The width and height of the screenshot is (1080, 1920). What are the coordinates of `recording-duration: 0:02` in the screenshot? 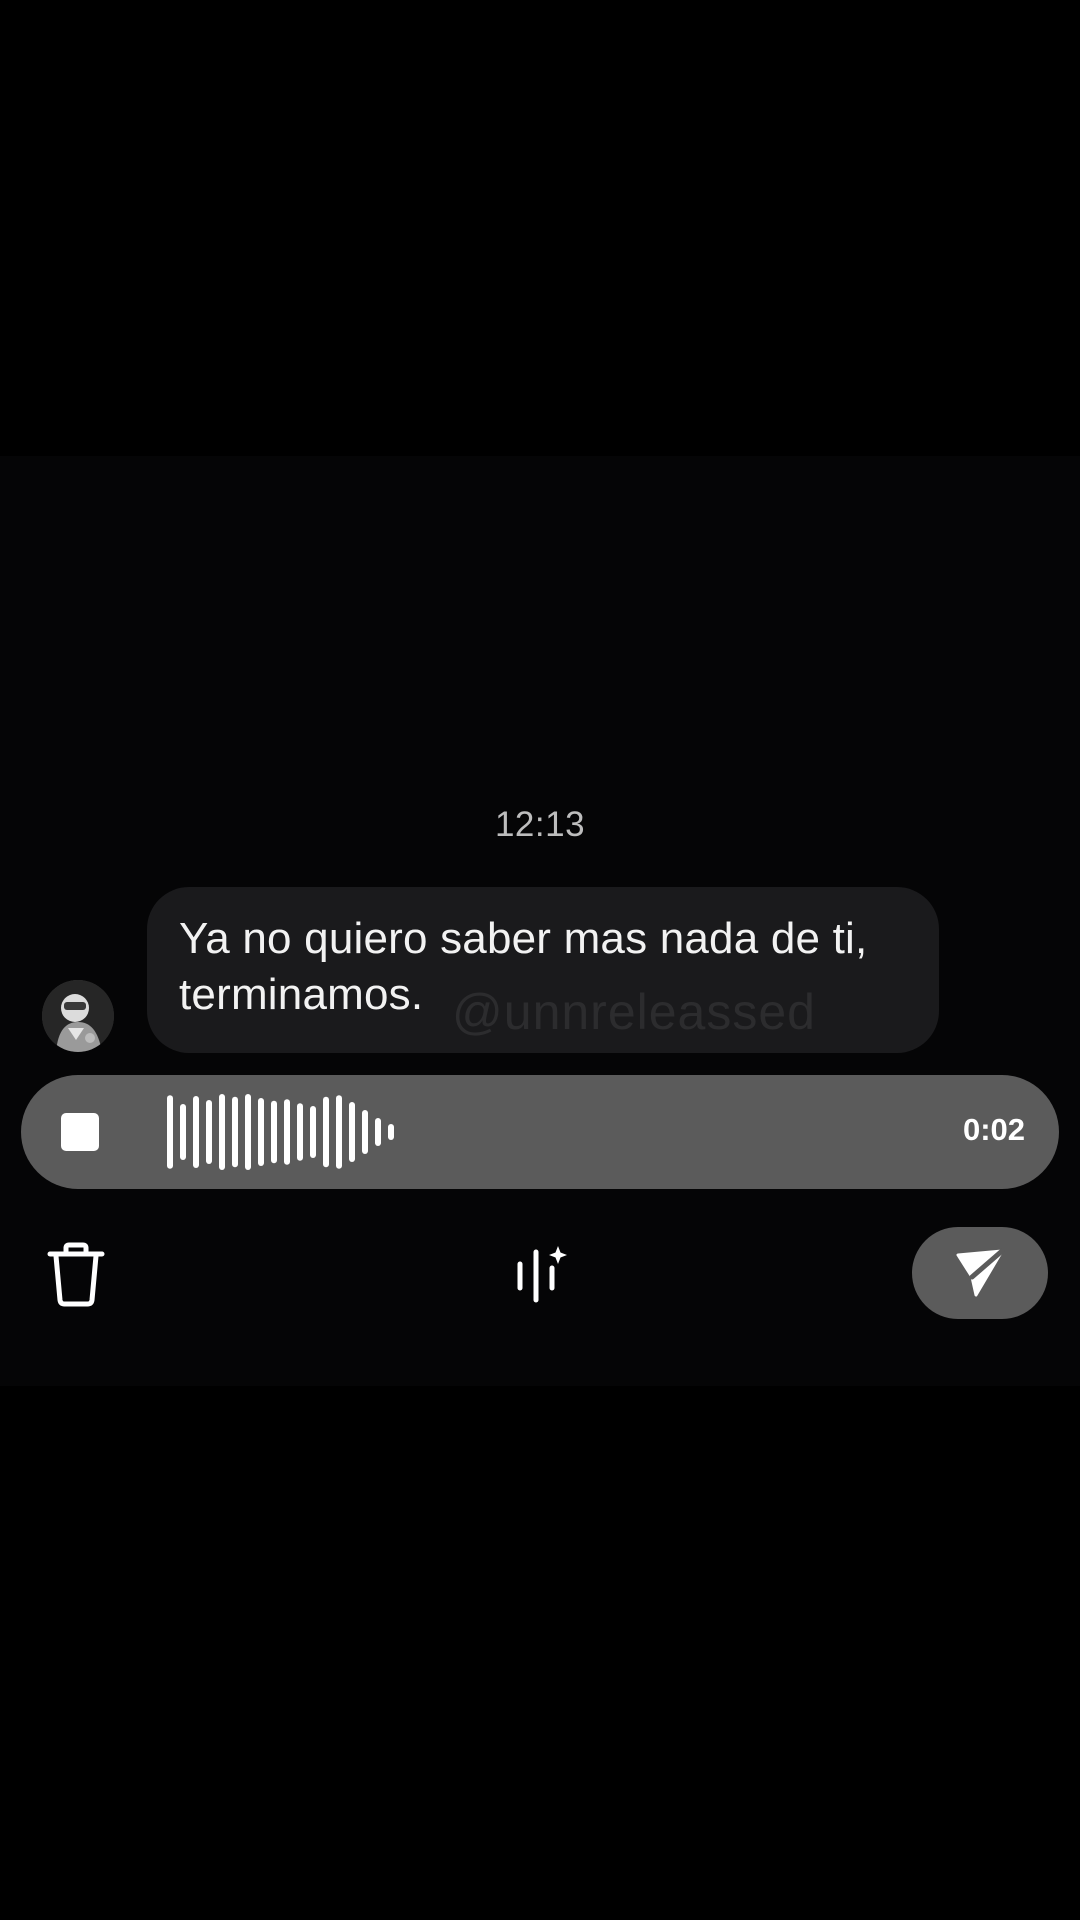 It's located at (993, 1129).